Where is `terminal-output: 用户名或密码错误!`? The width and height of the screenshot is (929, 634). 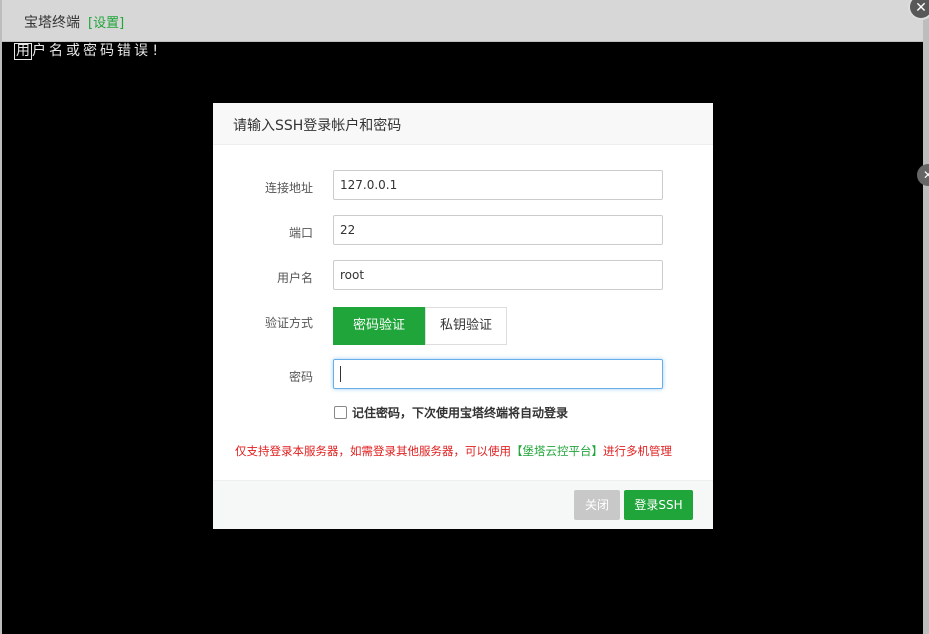 terminal-output: 用户名或密码错误! is located at coordinates (88, 50).